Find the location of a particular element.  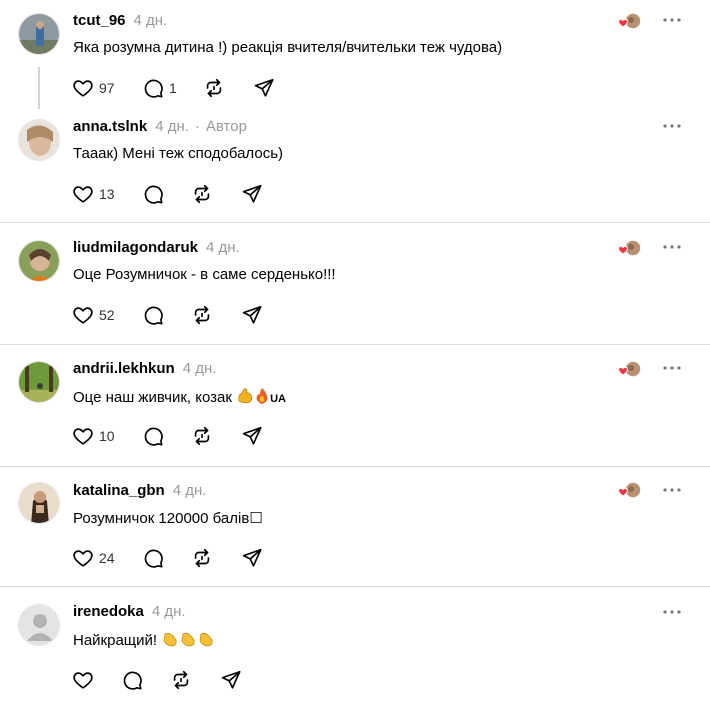

comment-text: Найкращий! is located at coordinates (144, 641).